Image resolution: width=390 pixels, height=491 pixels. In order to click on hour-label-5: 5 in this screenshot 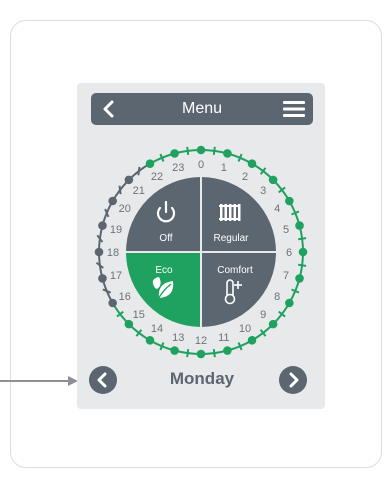, I will do `click(286, 230)`.